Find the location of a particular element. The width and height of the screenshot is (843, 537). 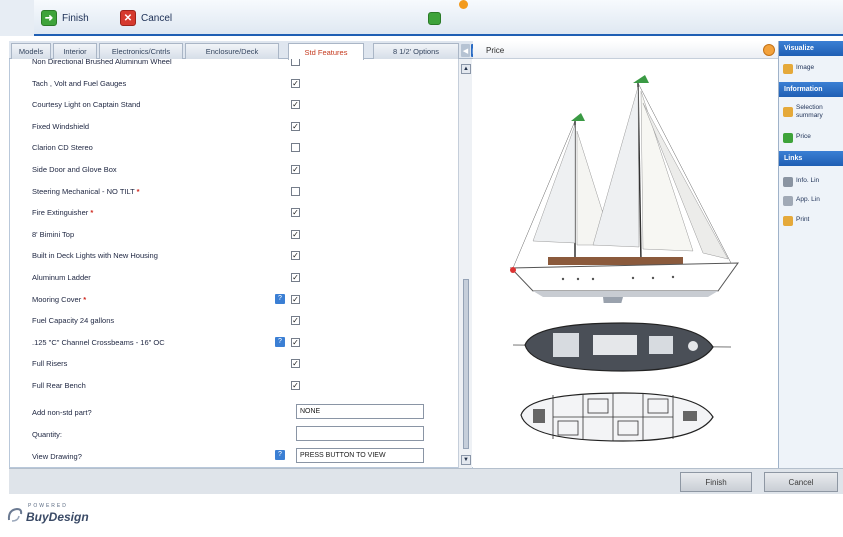

feature-label: Fixed Windshield is located at coordinates (60, 126).